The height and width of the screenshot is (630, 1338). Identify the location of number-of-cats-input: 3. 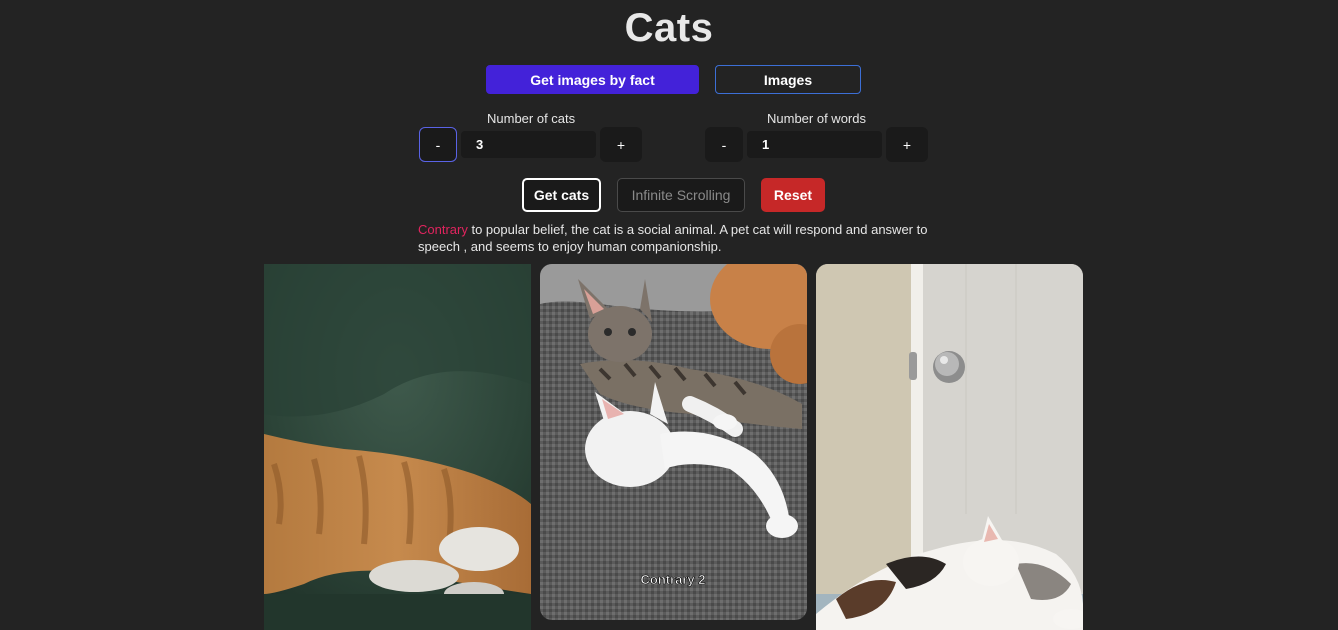
(528, 144).